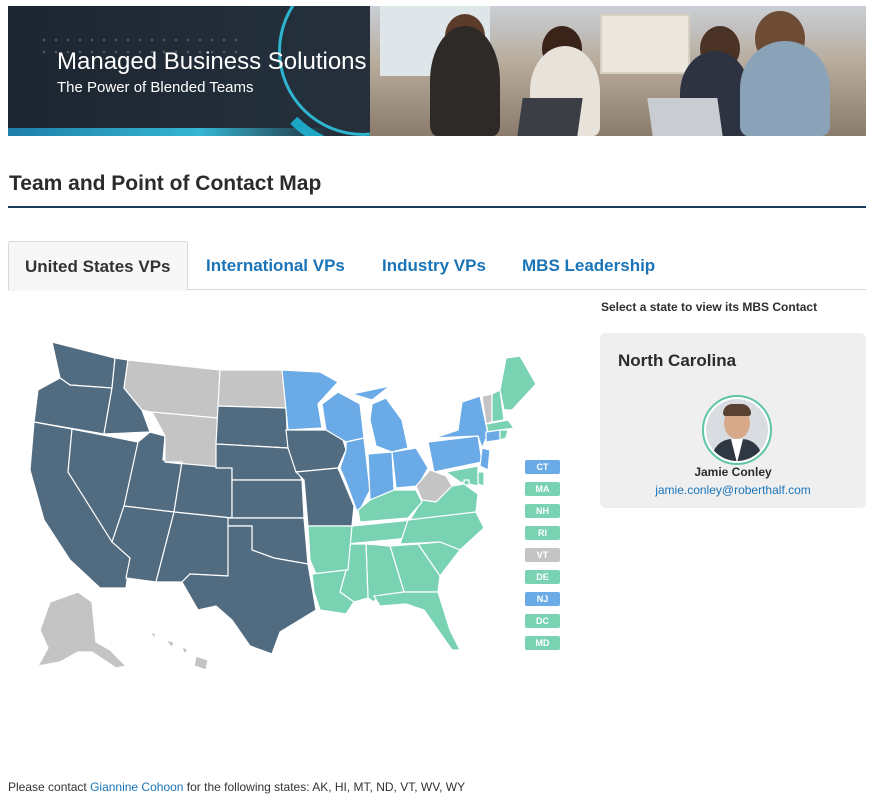 The image size is (875, 808). Describe the element at coordinates (252, 389) in the screenshot. I see `state-nd` at that location.